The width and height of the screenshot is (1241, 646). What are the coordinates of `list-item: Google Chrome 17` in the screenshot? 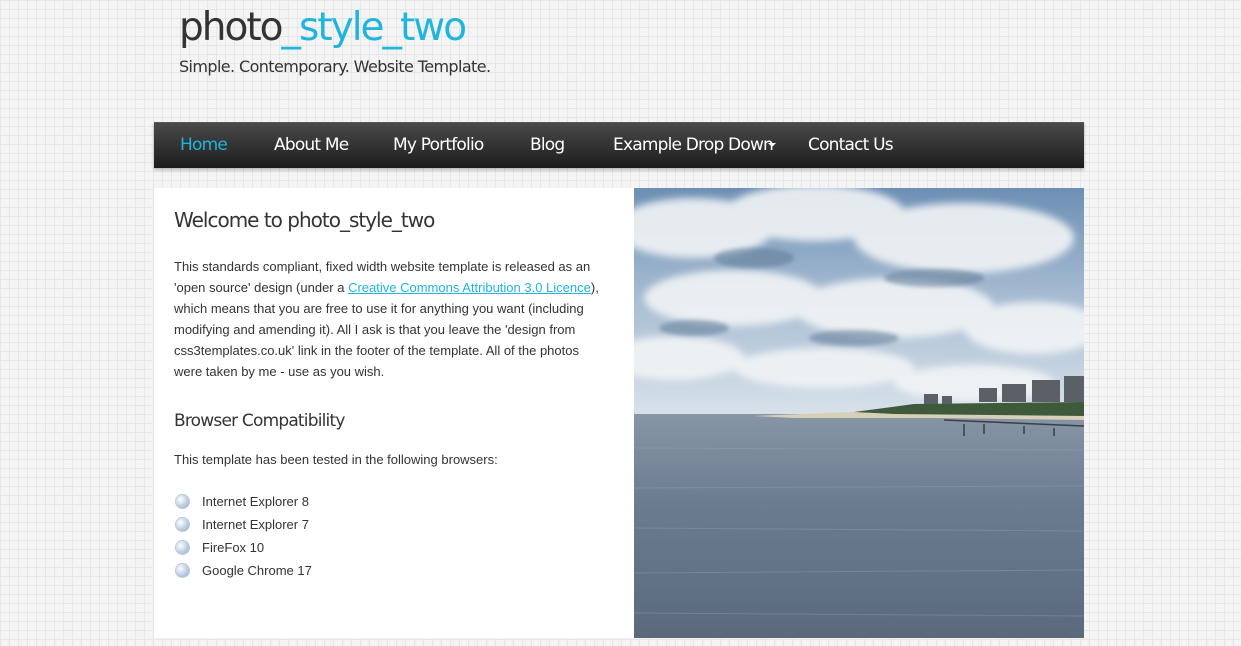 It's located at (243, 570).